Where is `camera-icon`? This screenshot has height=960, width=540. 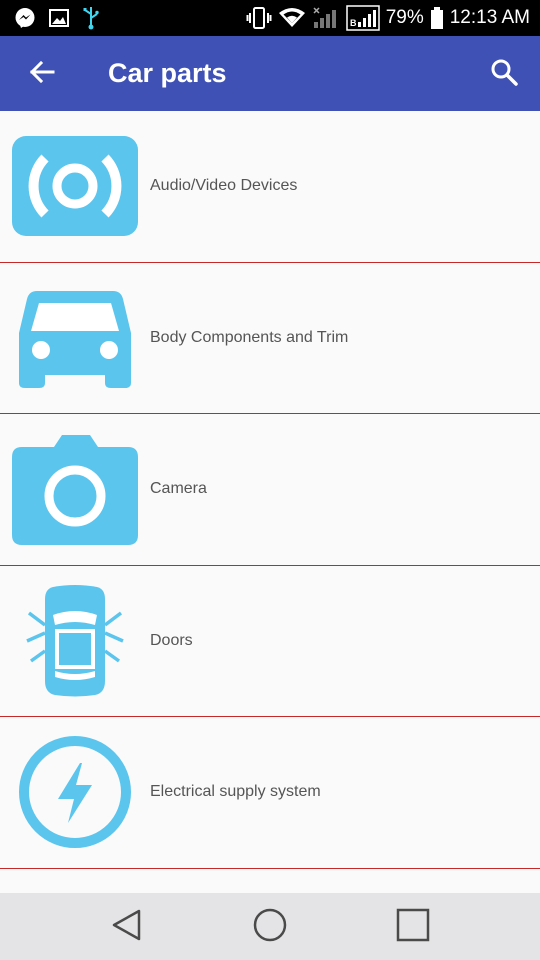
camera-icon is located at coordinates (75, 490).